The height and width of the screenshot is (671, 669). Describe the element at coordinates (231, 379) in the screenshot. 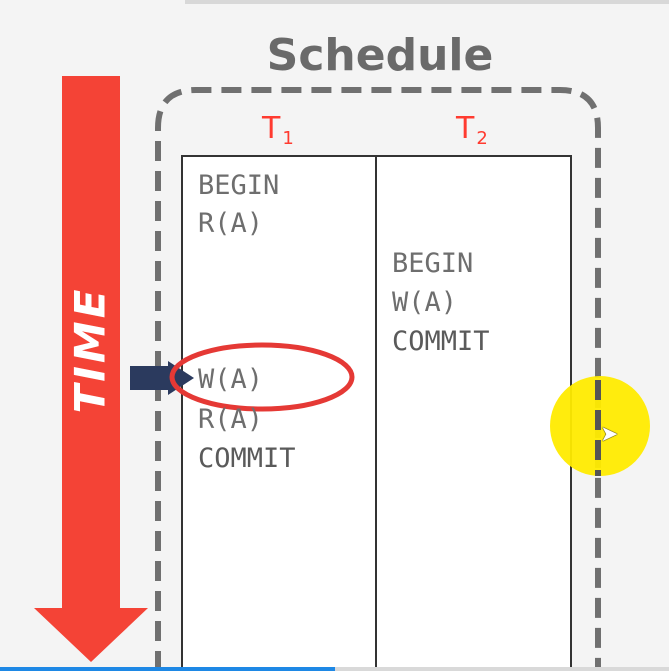

I see `t1-op-write-a: W(A)` at that location.